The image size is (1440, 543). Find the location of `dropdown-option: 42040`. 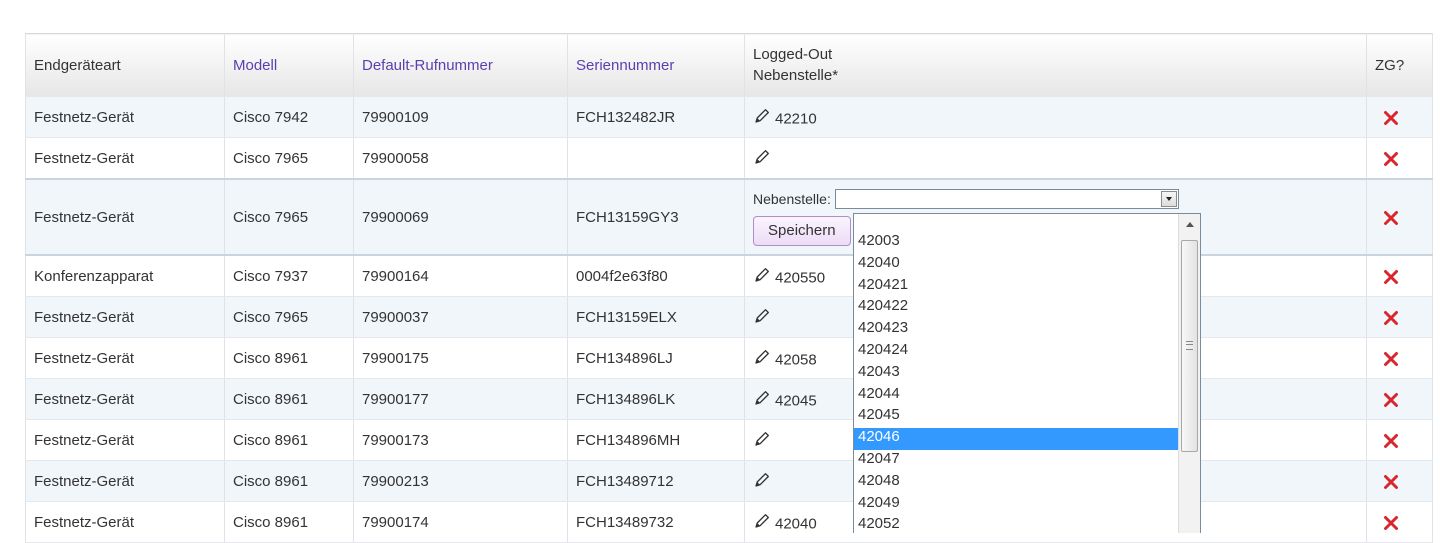

dropdown-option: 42040 is located at coordinates (1016, 265).